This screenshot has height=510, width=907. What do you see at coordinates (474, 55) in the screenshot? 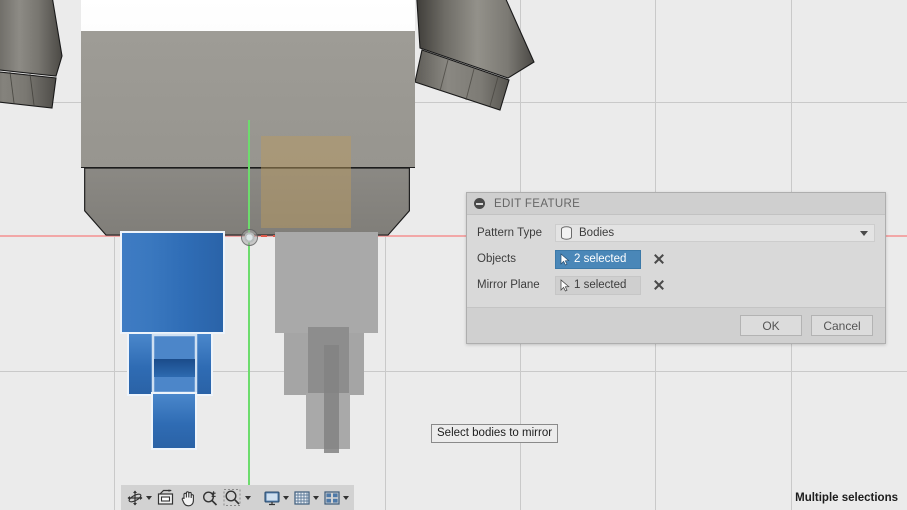
I see `pipe-right` at bounding box center [474, 55].